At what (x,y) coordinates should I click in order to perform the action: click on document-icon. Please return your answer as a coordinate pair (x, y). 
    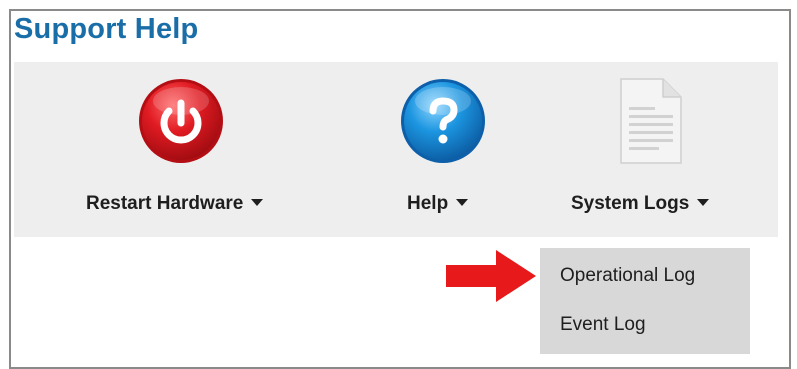
    Looking at the image, I should click on (651, 121).